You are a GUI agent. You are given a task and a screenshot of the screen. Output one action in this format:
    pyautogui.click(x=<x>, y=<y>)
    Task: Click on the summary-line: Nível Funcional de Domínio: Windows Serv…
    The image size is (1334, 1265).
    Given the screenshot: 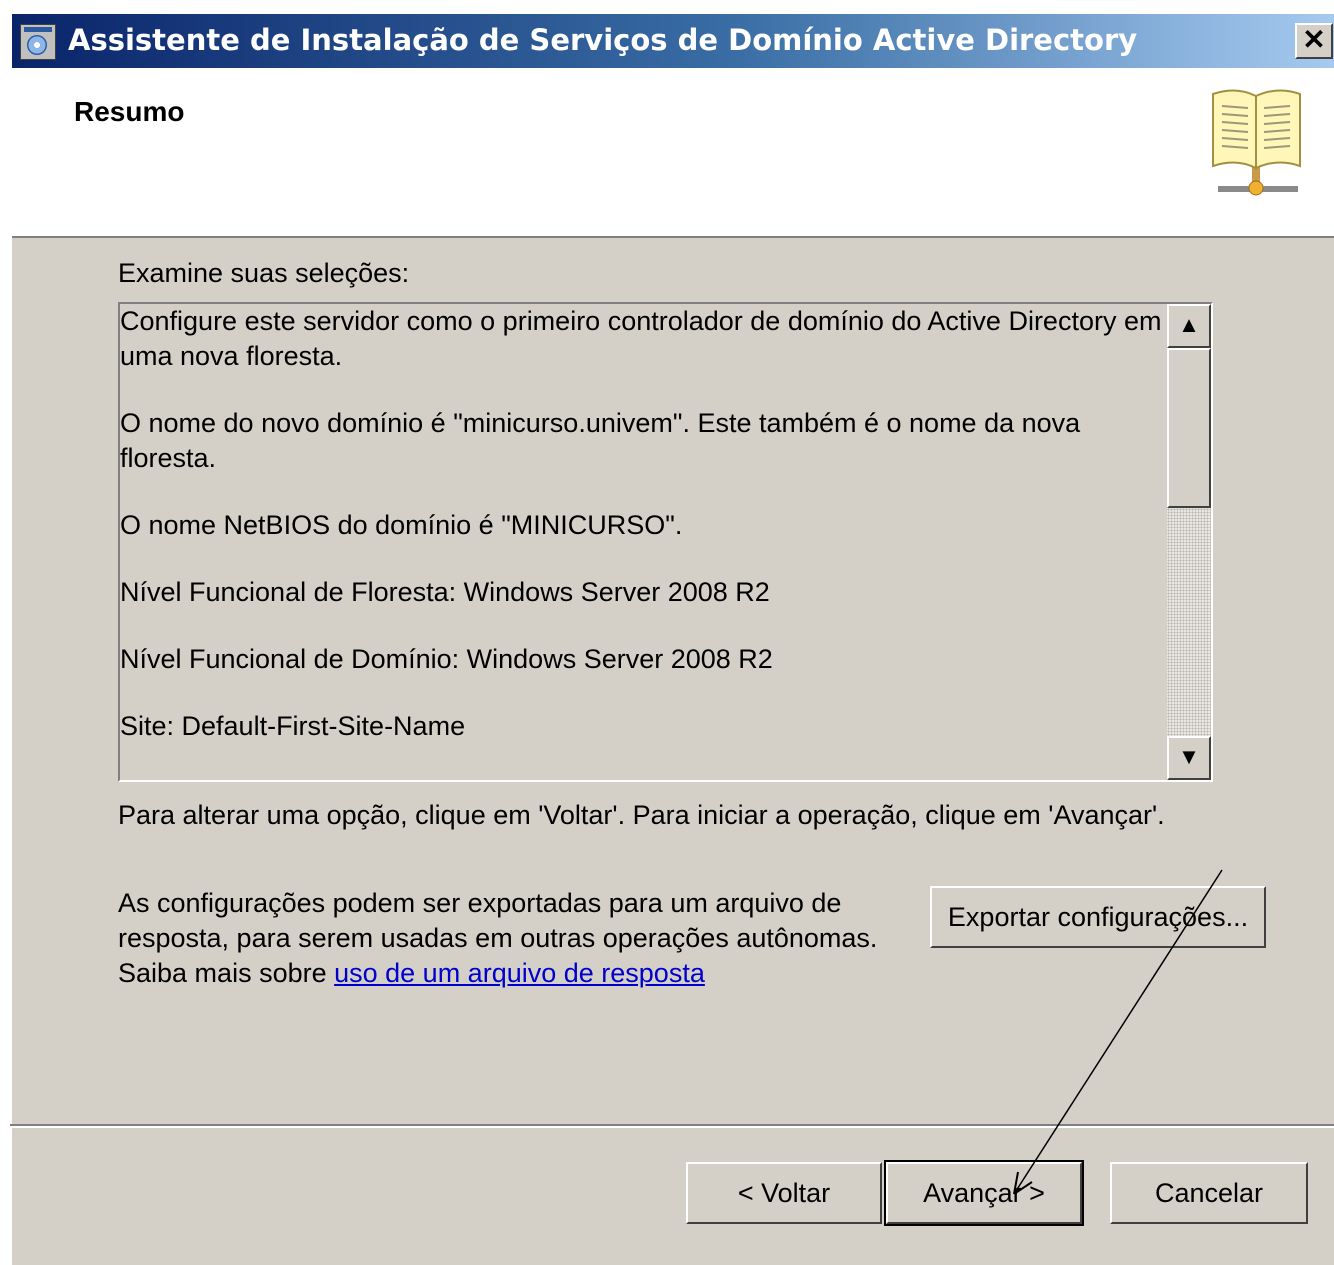 What is the action you would take?
    pyautogui.click(x=446, y=659)
    